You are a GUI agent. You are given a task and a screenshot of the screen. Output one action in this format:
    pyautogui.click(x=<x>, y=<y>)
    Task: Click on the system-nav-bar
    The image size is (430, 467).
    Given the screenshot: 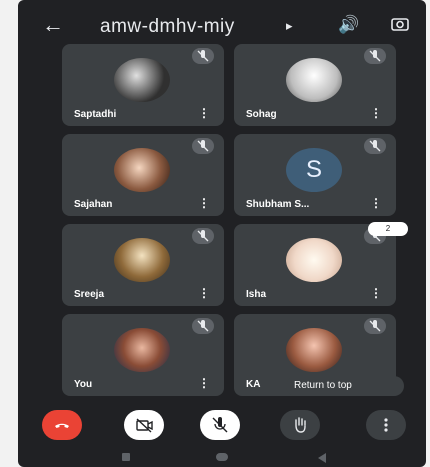 What is the action you would take?
    pyautogui.click(x=222, y=457)
    